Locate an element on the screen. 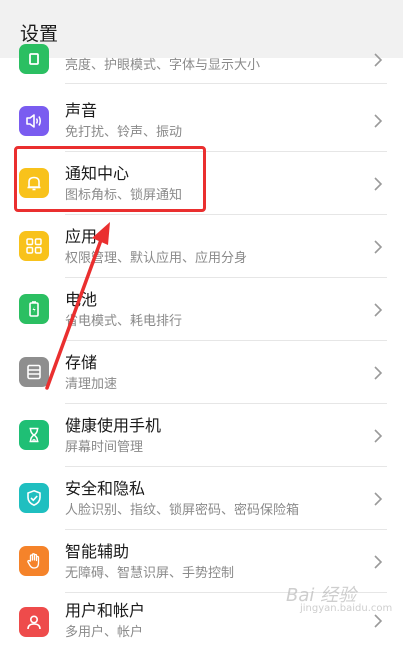 The height and width of the screenshot is (656, 403). watermark-url: jingyan.baidu.com is located at coordinates (346, 608).